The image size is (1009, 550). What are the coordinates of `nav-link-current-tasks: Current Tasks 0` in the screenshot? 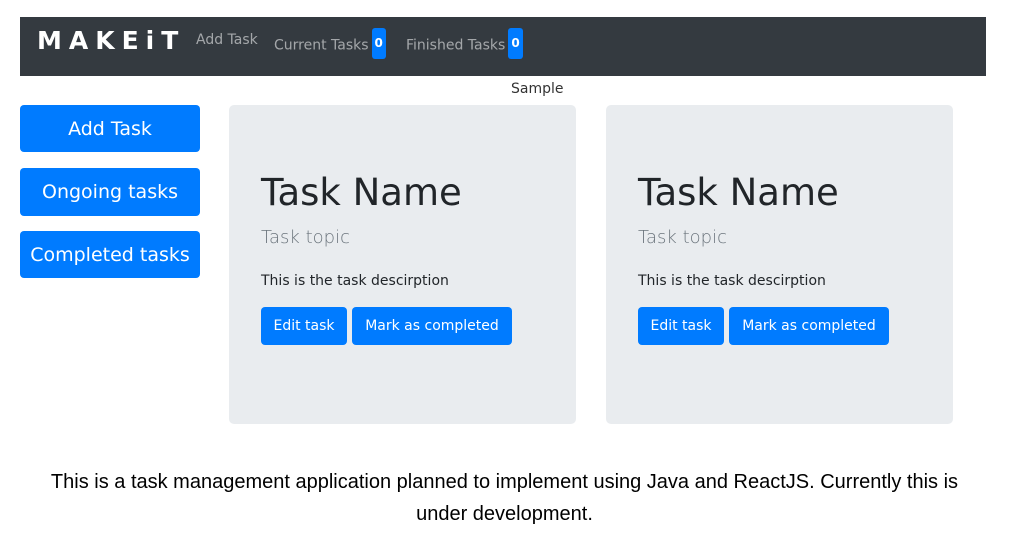 It's located at (330, 44).